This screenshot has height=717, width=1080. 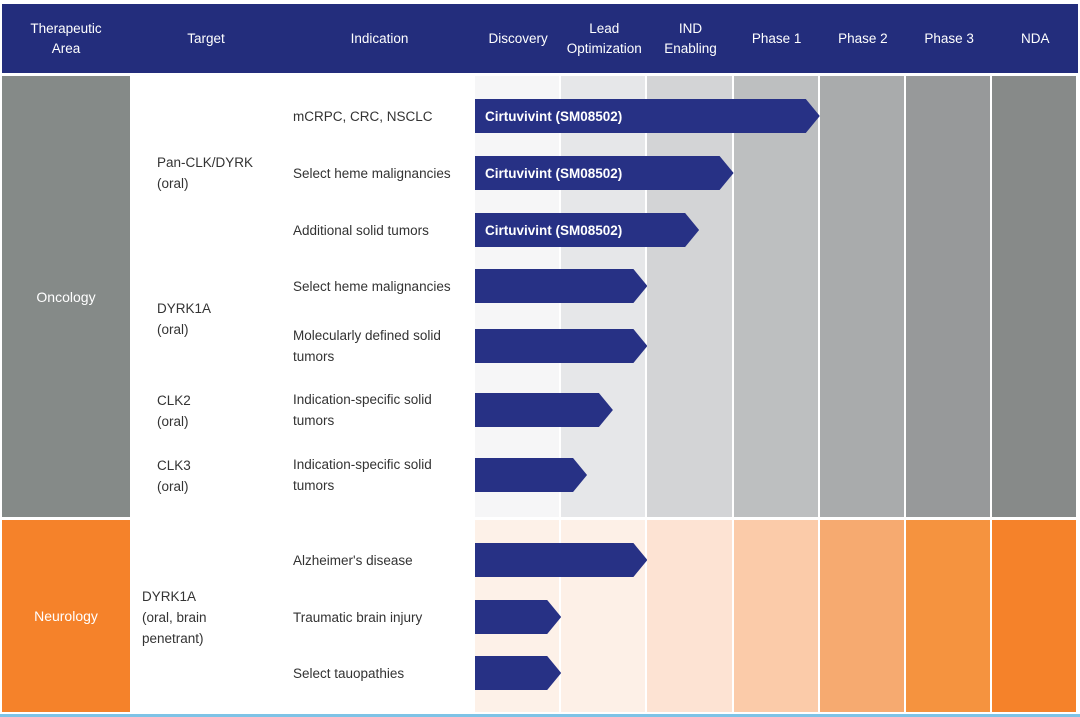 What do you see at coordinates (174, 476) in the screenshot?
I see `target-label: CLK3 (oral)` at bounding box center [174, 476].